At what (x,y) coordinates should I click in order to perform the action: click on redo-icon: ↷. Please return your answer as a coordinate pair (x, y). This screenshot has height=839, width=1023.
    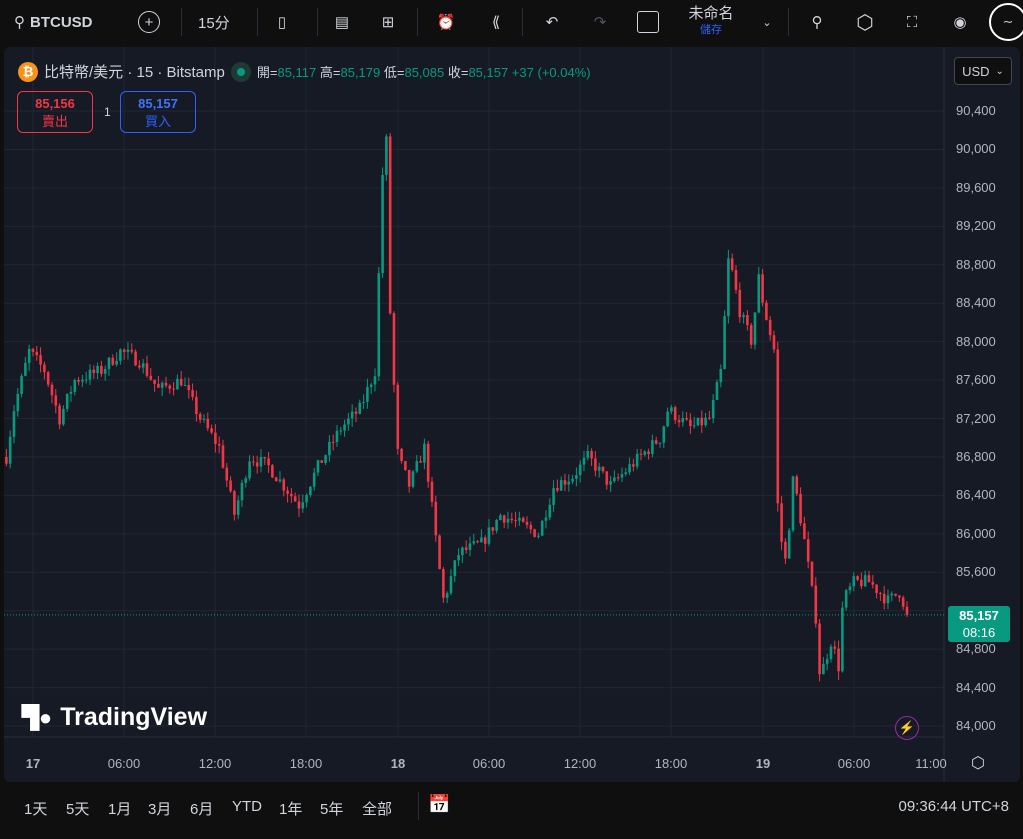
    Looking at the image, I should click on (600, 22).